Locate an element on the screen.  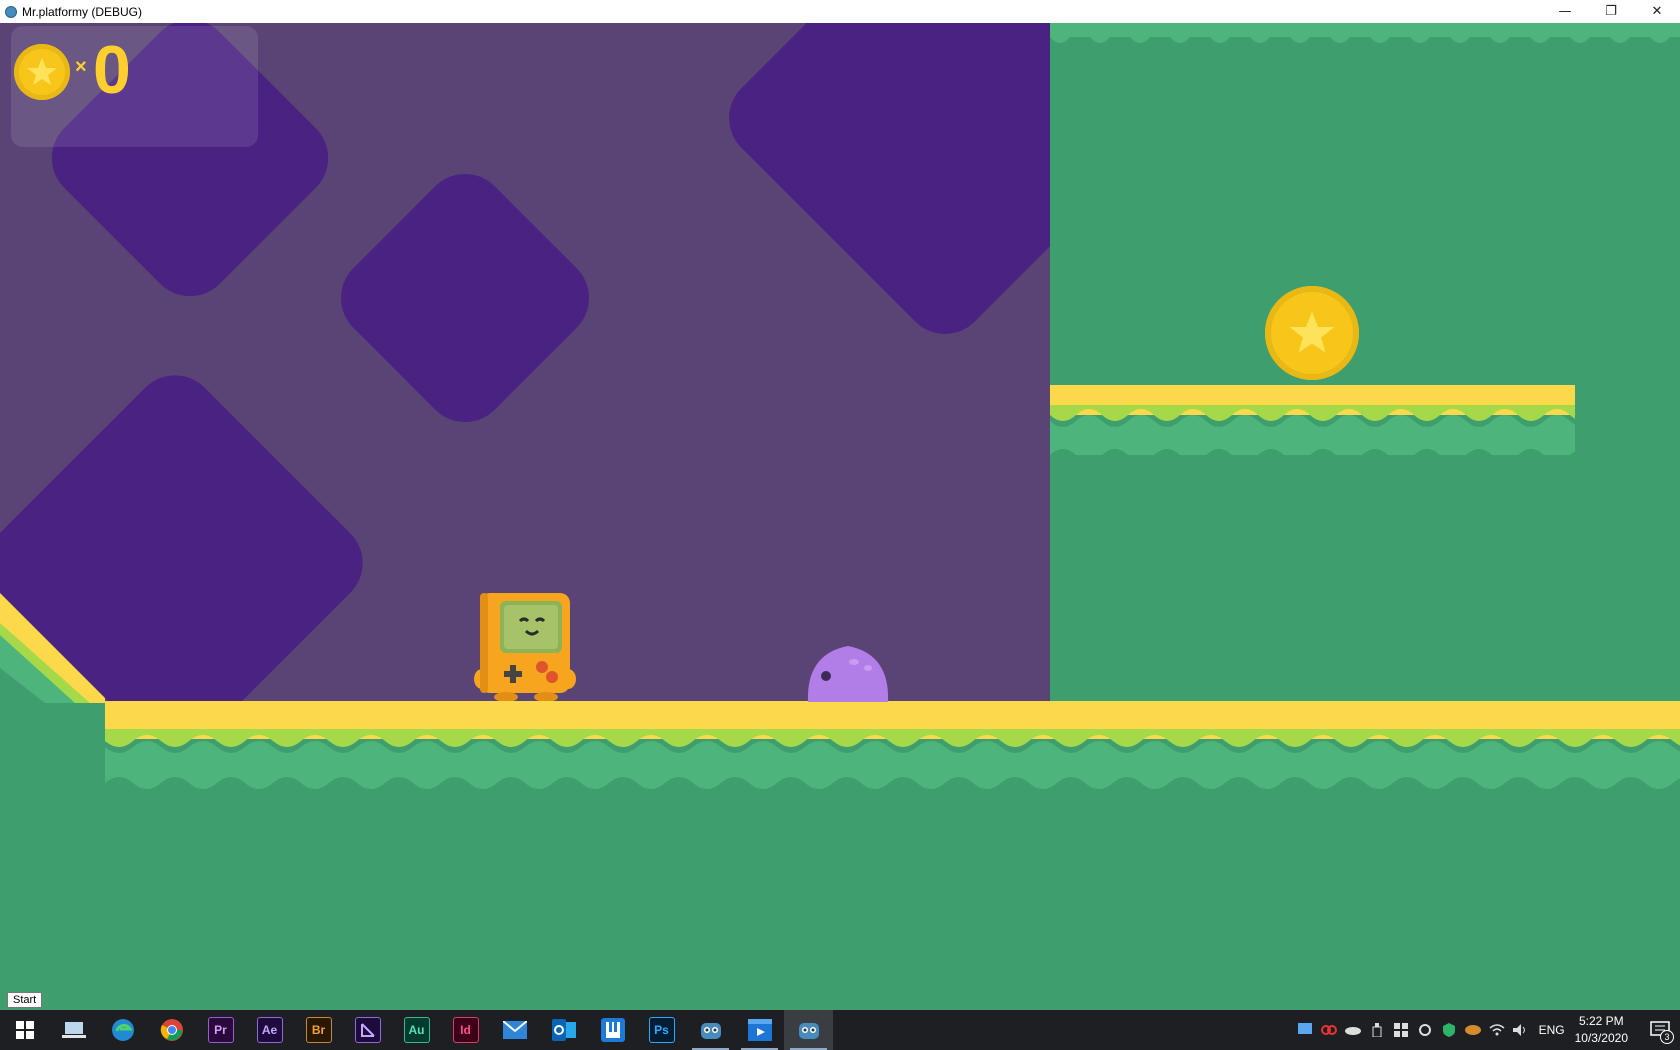
notification-center-button: 3 is located at coordinates (1660, 1030).